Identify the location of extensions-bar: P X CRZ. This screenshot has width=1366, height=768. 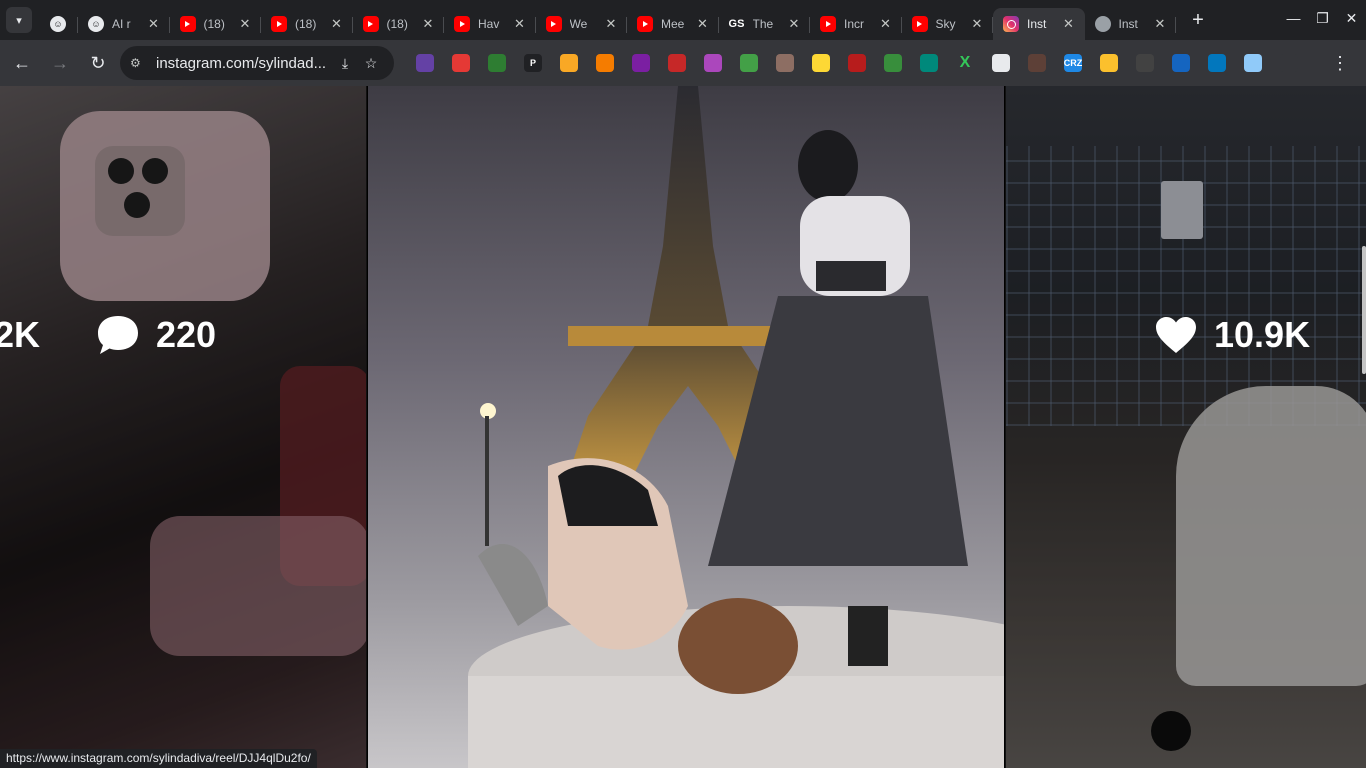
(857, 63).